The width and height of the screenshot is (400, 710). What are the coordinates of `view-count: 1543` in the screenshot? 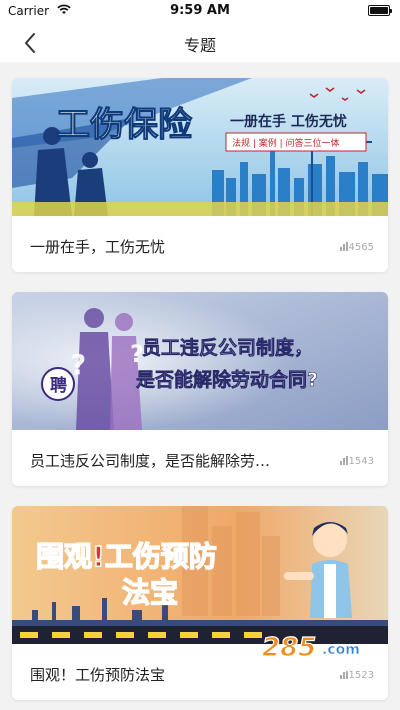 It's located at (356, 462).